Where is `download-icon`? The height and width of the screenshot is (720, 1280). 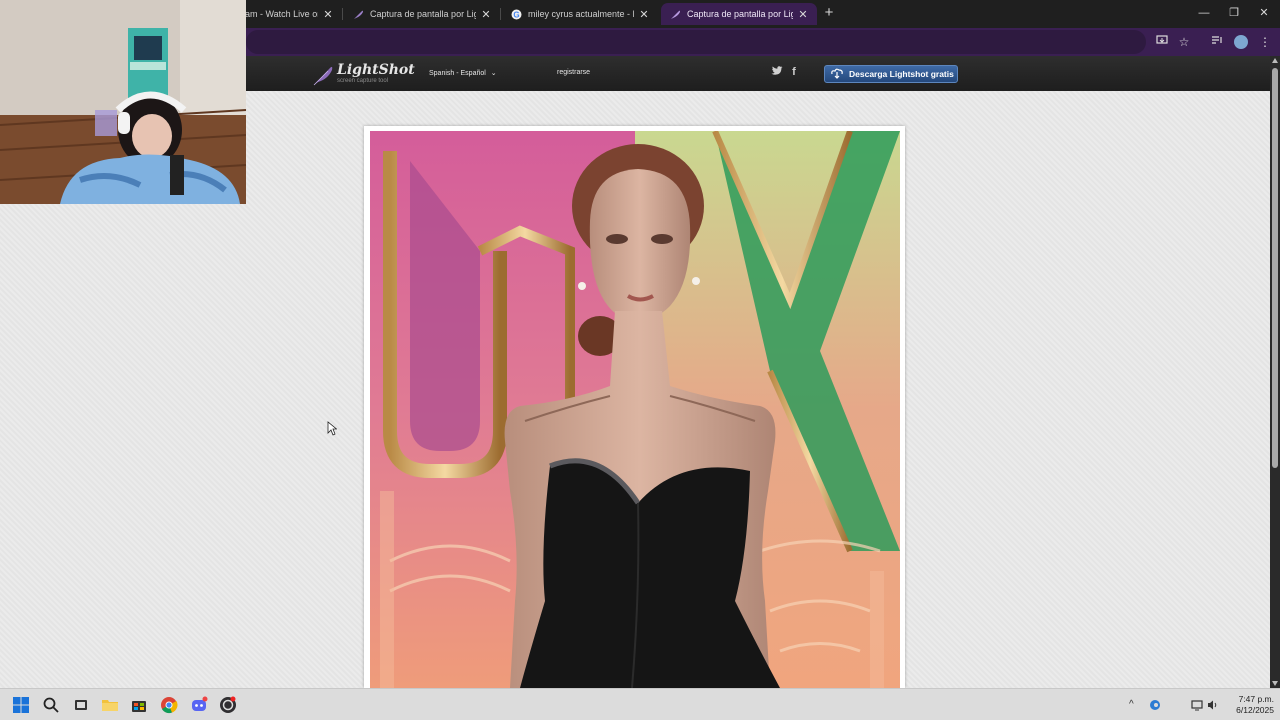
download-icon is located at coordinates (837, 74).